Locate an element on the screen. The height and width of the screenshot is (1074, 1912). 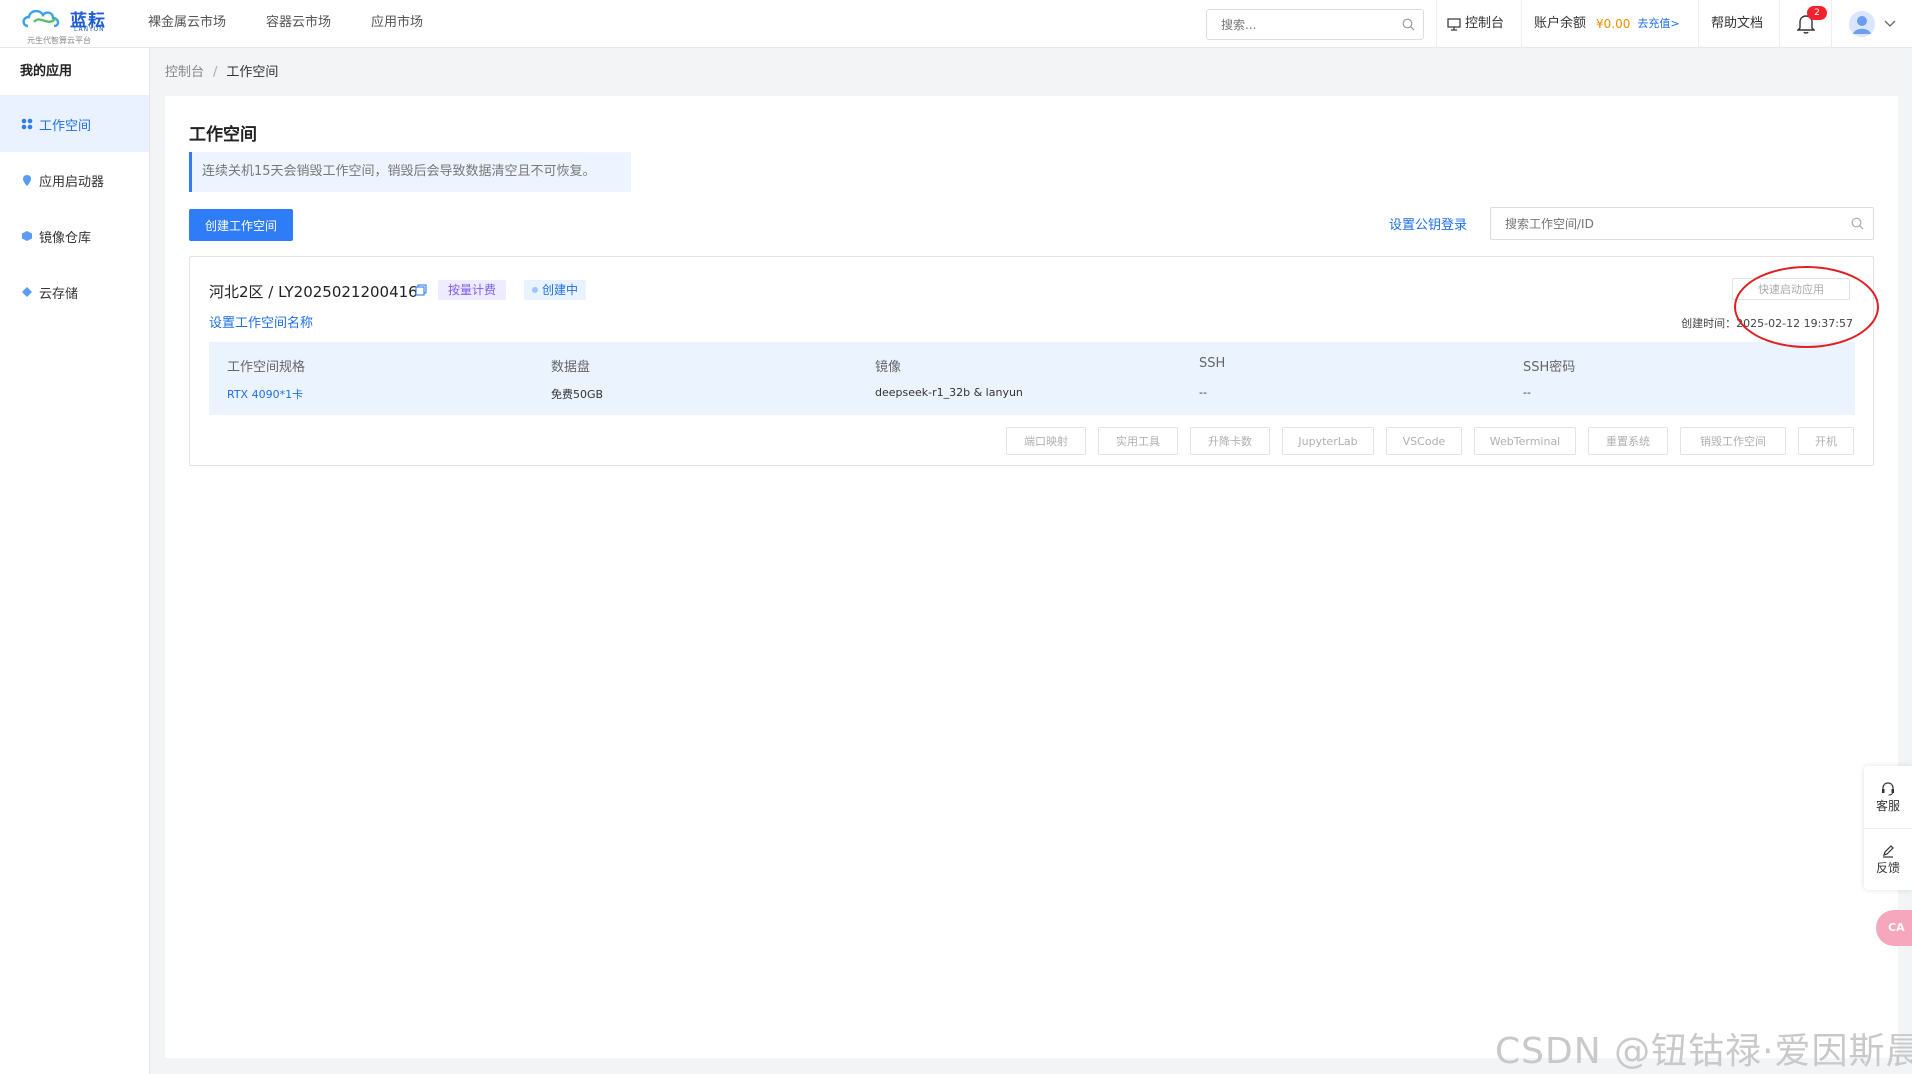
col-header: 工作空间规格 is located at coordinates (266, 367).